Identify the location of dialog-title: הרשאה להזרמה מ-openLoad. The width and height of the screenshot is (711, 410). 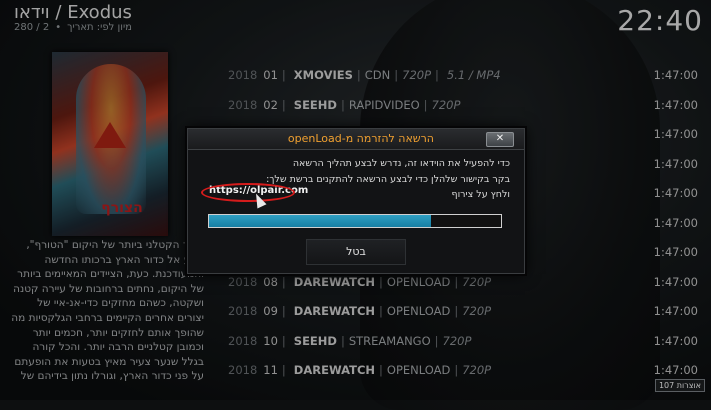
(360, 138).